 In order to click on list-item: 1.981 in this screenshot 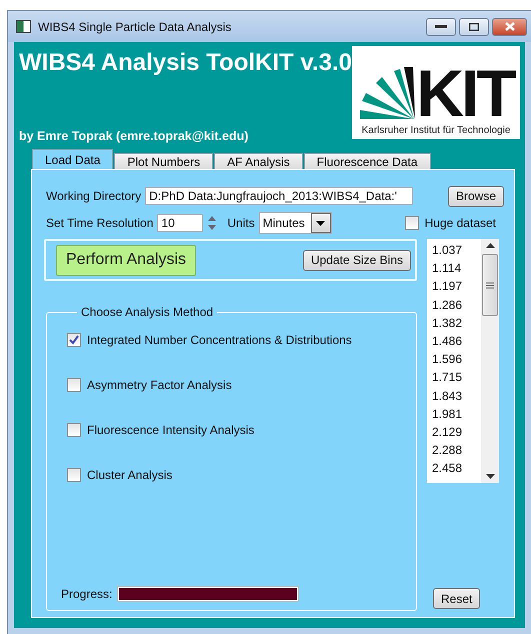, I will do `click(456, 413)`.